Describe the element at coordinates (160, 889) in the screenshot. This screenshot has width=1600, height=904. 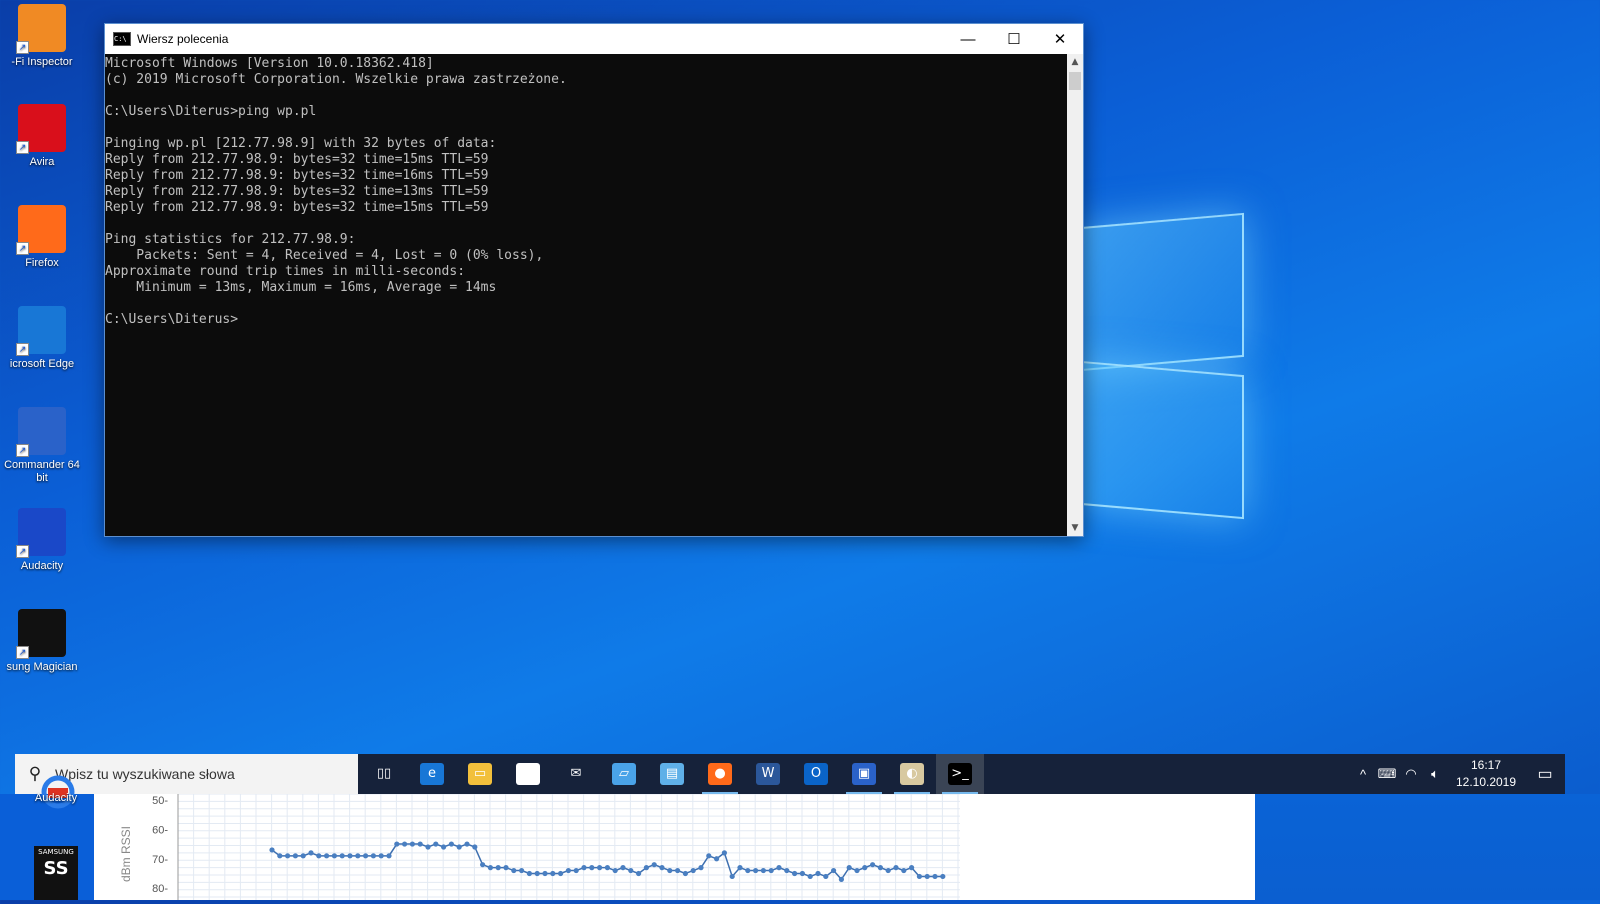
I see `y-tick-label: 80-` at that location.